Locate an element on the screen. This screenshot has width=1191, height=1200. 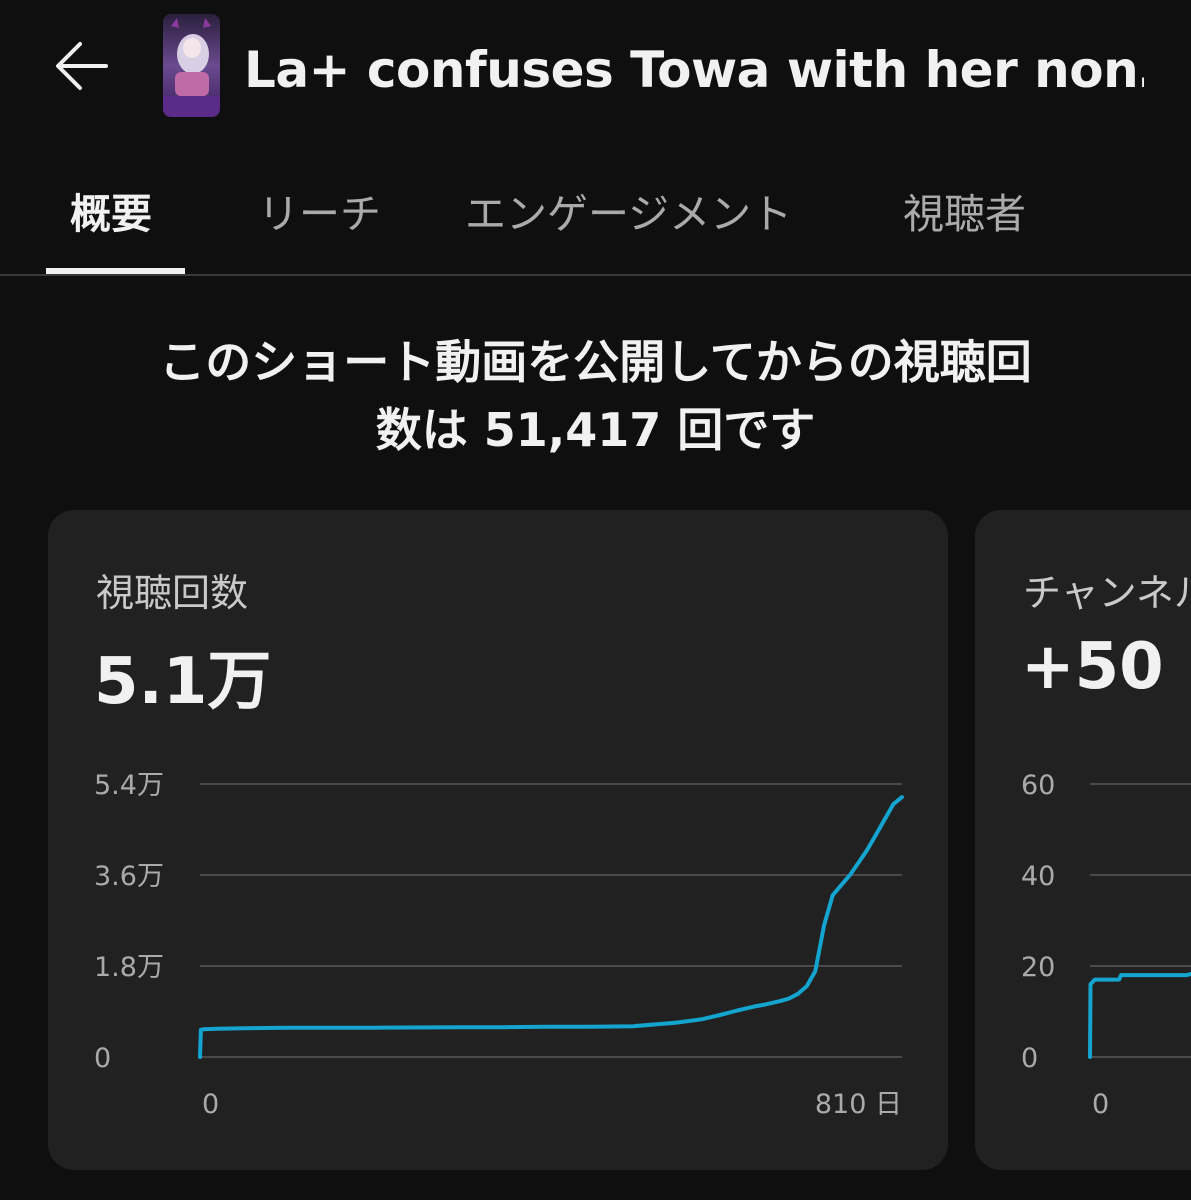
y-tick-label: 5.4万 is located at coordinates (129, 785).